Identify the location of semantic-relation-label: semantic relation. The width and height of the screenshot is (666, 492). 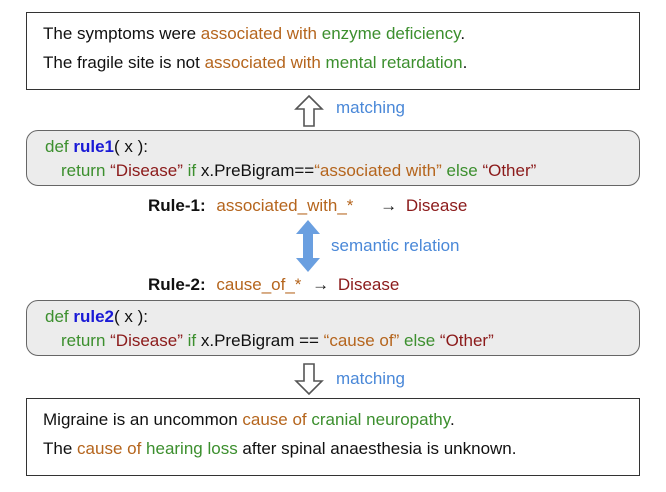
(395, 245).